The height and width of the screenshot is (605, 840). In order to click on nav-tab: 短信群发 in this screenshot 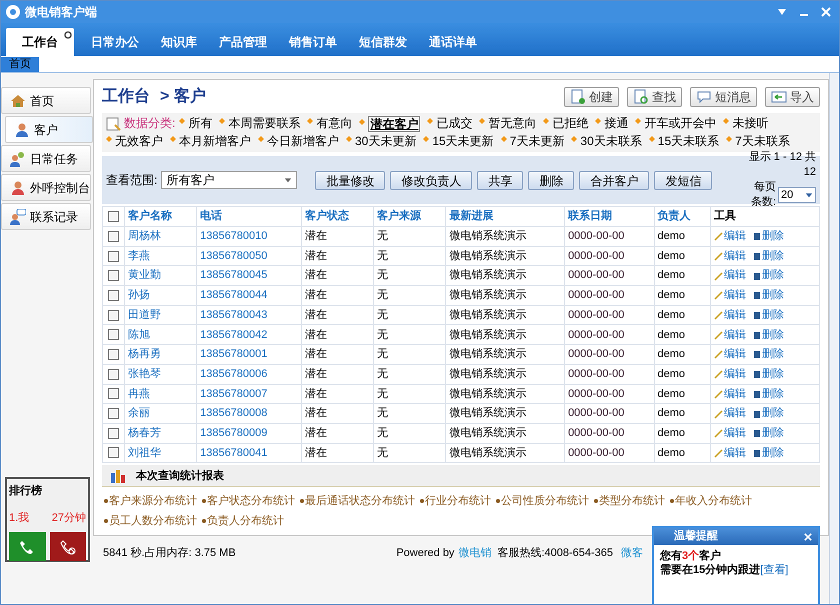, I will do `click(383, 42)`.